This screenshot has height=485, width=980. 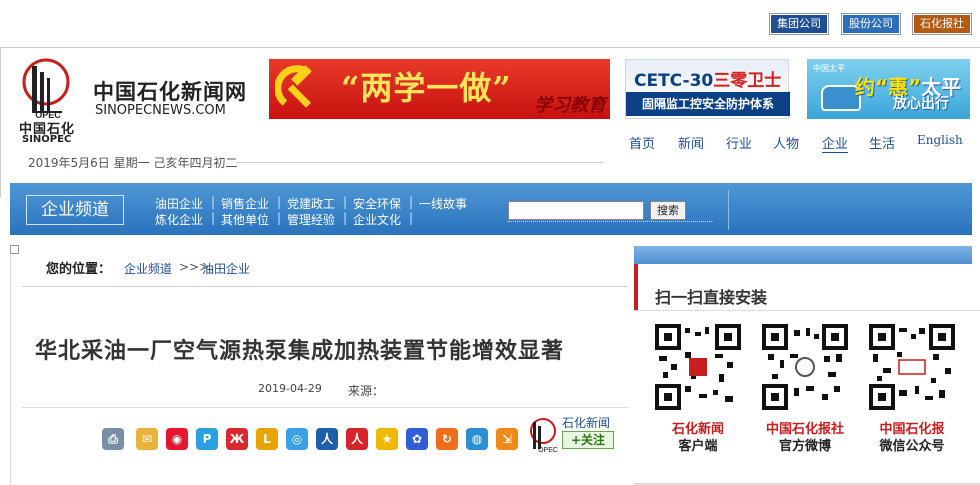 What do you see at coordinates (79, 269) in the screenshot?
I see `breadcrumb-label: 您的位置：` at bounding box center [79, 269].